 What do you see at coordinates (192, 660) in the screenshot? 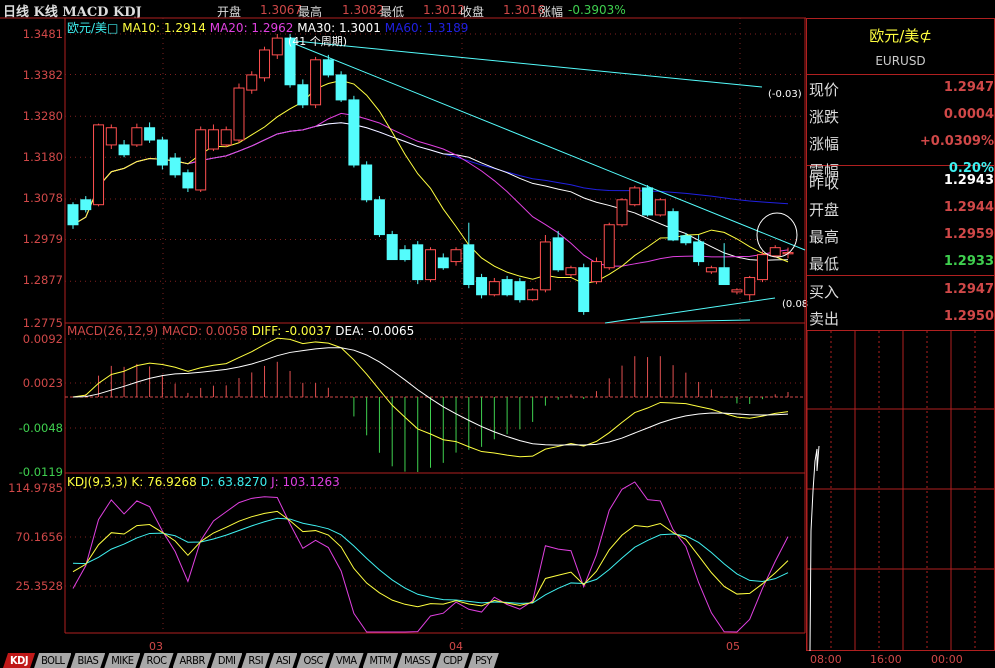
I see `tab-arbr: ARBR` at bounding box center [192, 660].